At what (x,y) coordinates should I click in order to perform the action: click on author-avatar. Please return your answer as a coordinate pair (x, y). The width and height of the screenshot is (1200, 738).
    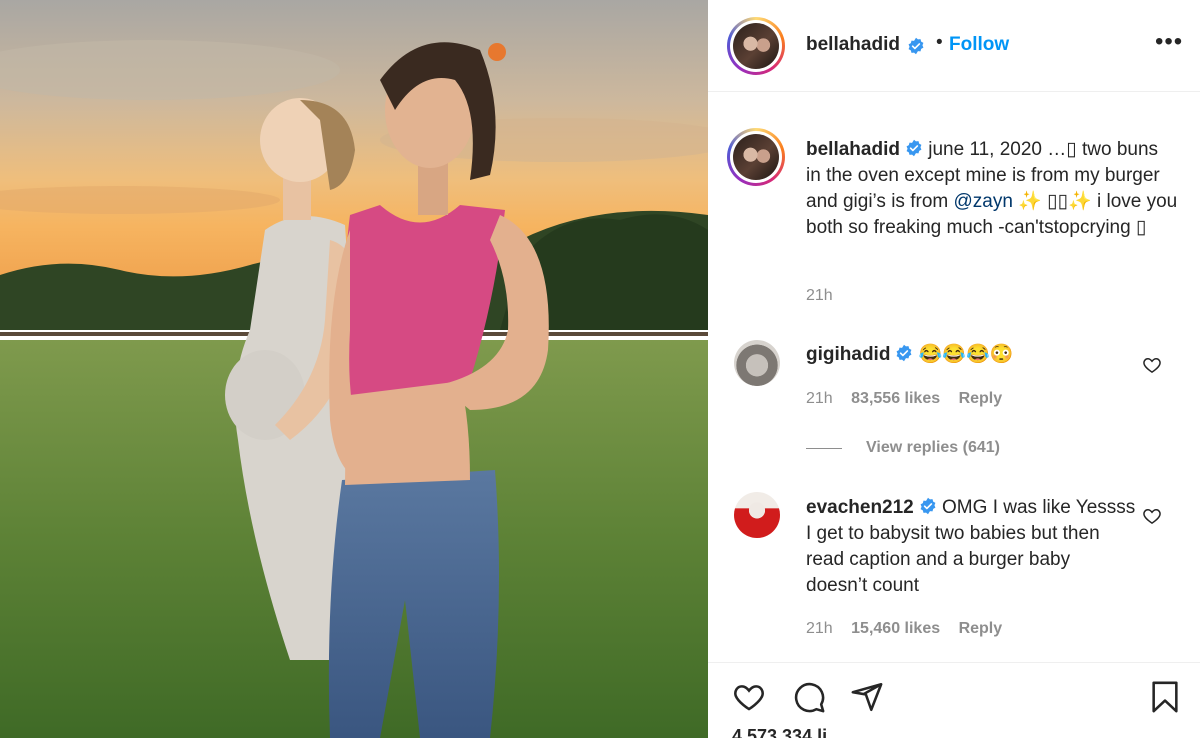
    Looking at the image, I should click on (756, 46).